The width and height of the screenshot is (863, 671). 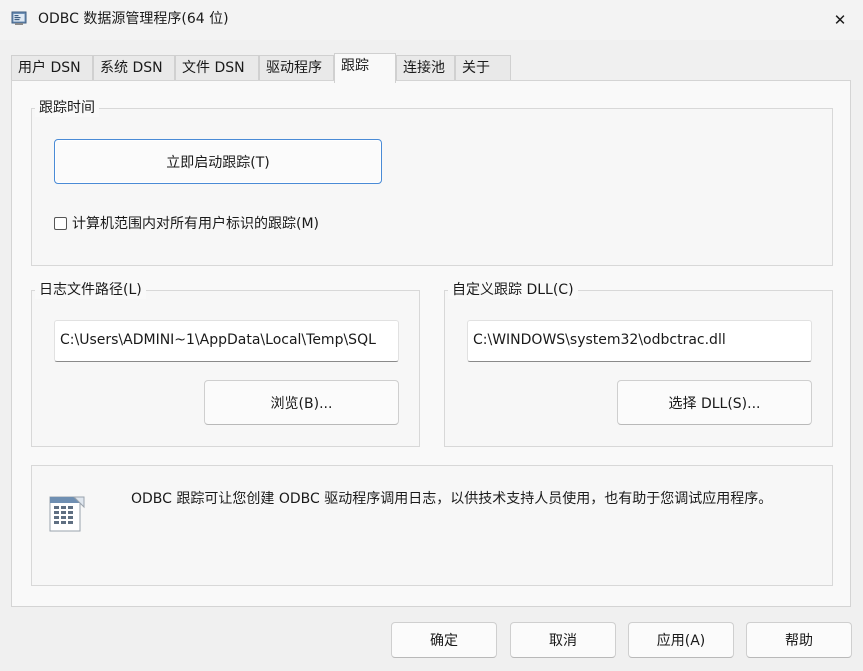 I want to click on tracing-time-group-label: 跟踪时间, so click(x=67, y=108).